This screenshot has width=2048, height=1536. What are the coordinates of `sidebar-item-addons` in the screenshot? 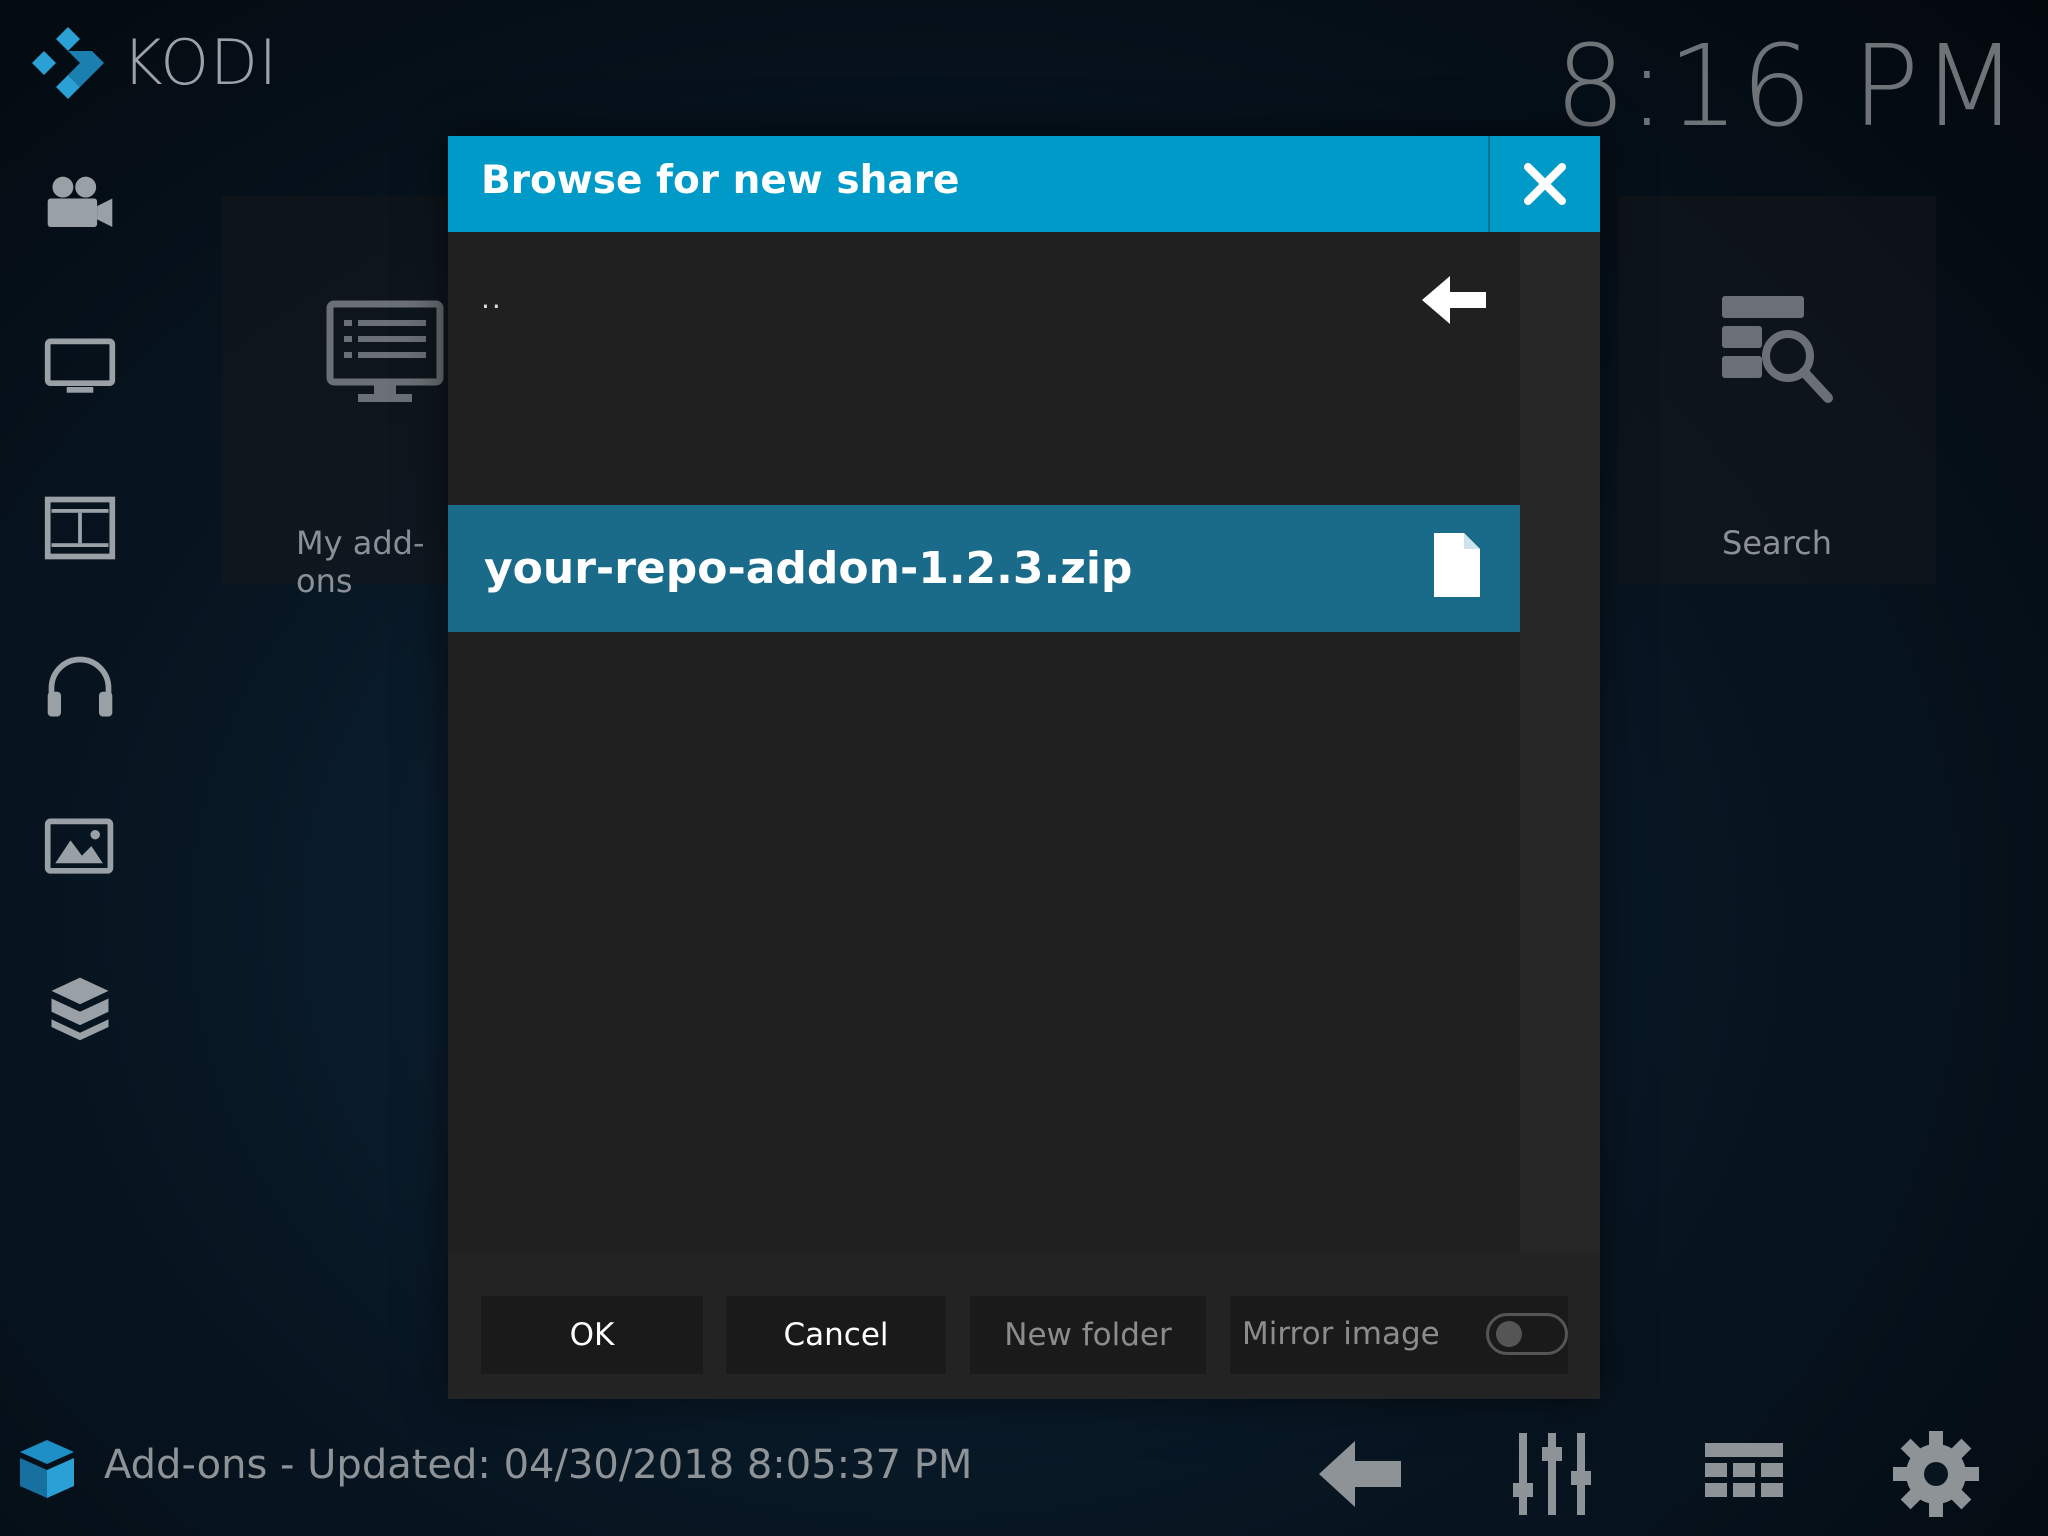 It's located at (80, 1008).